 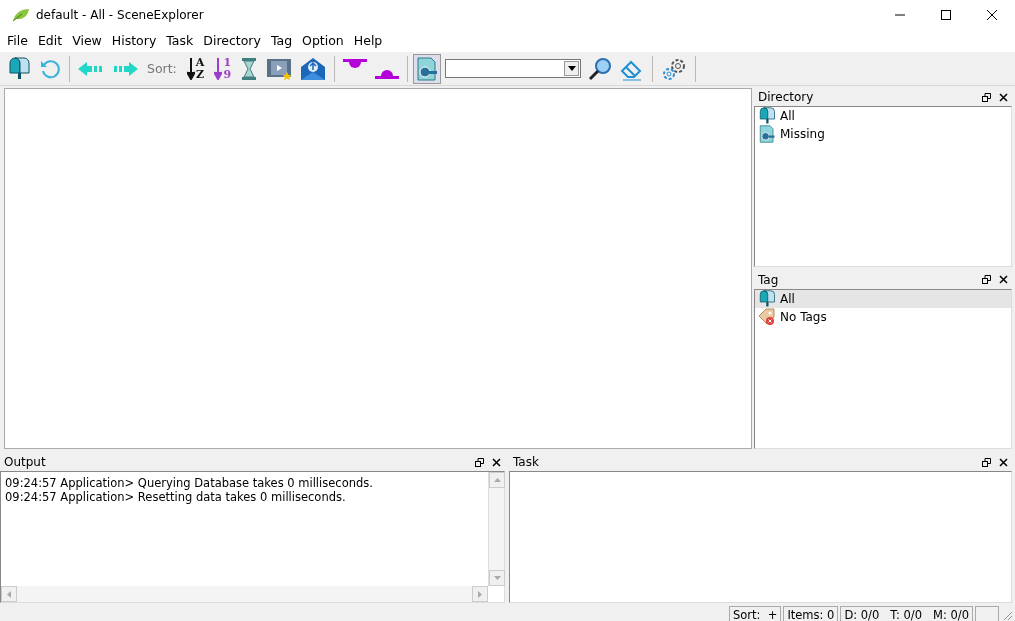 I want to click on left-arrow-icon, so click(x=9, y=594).